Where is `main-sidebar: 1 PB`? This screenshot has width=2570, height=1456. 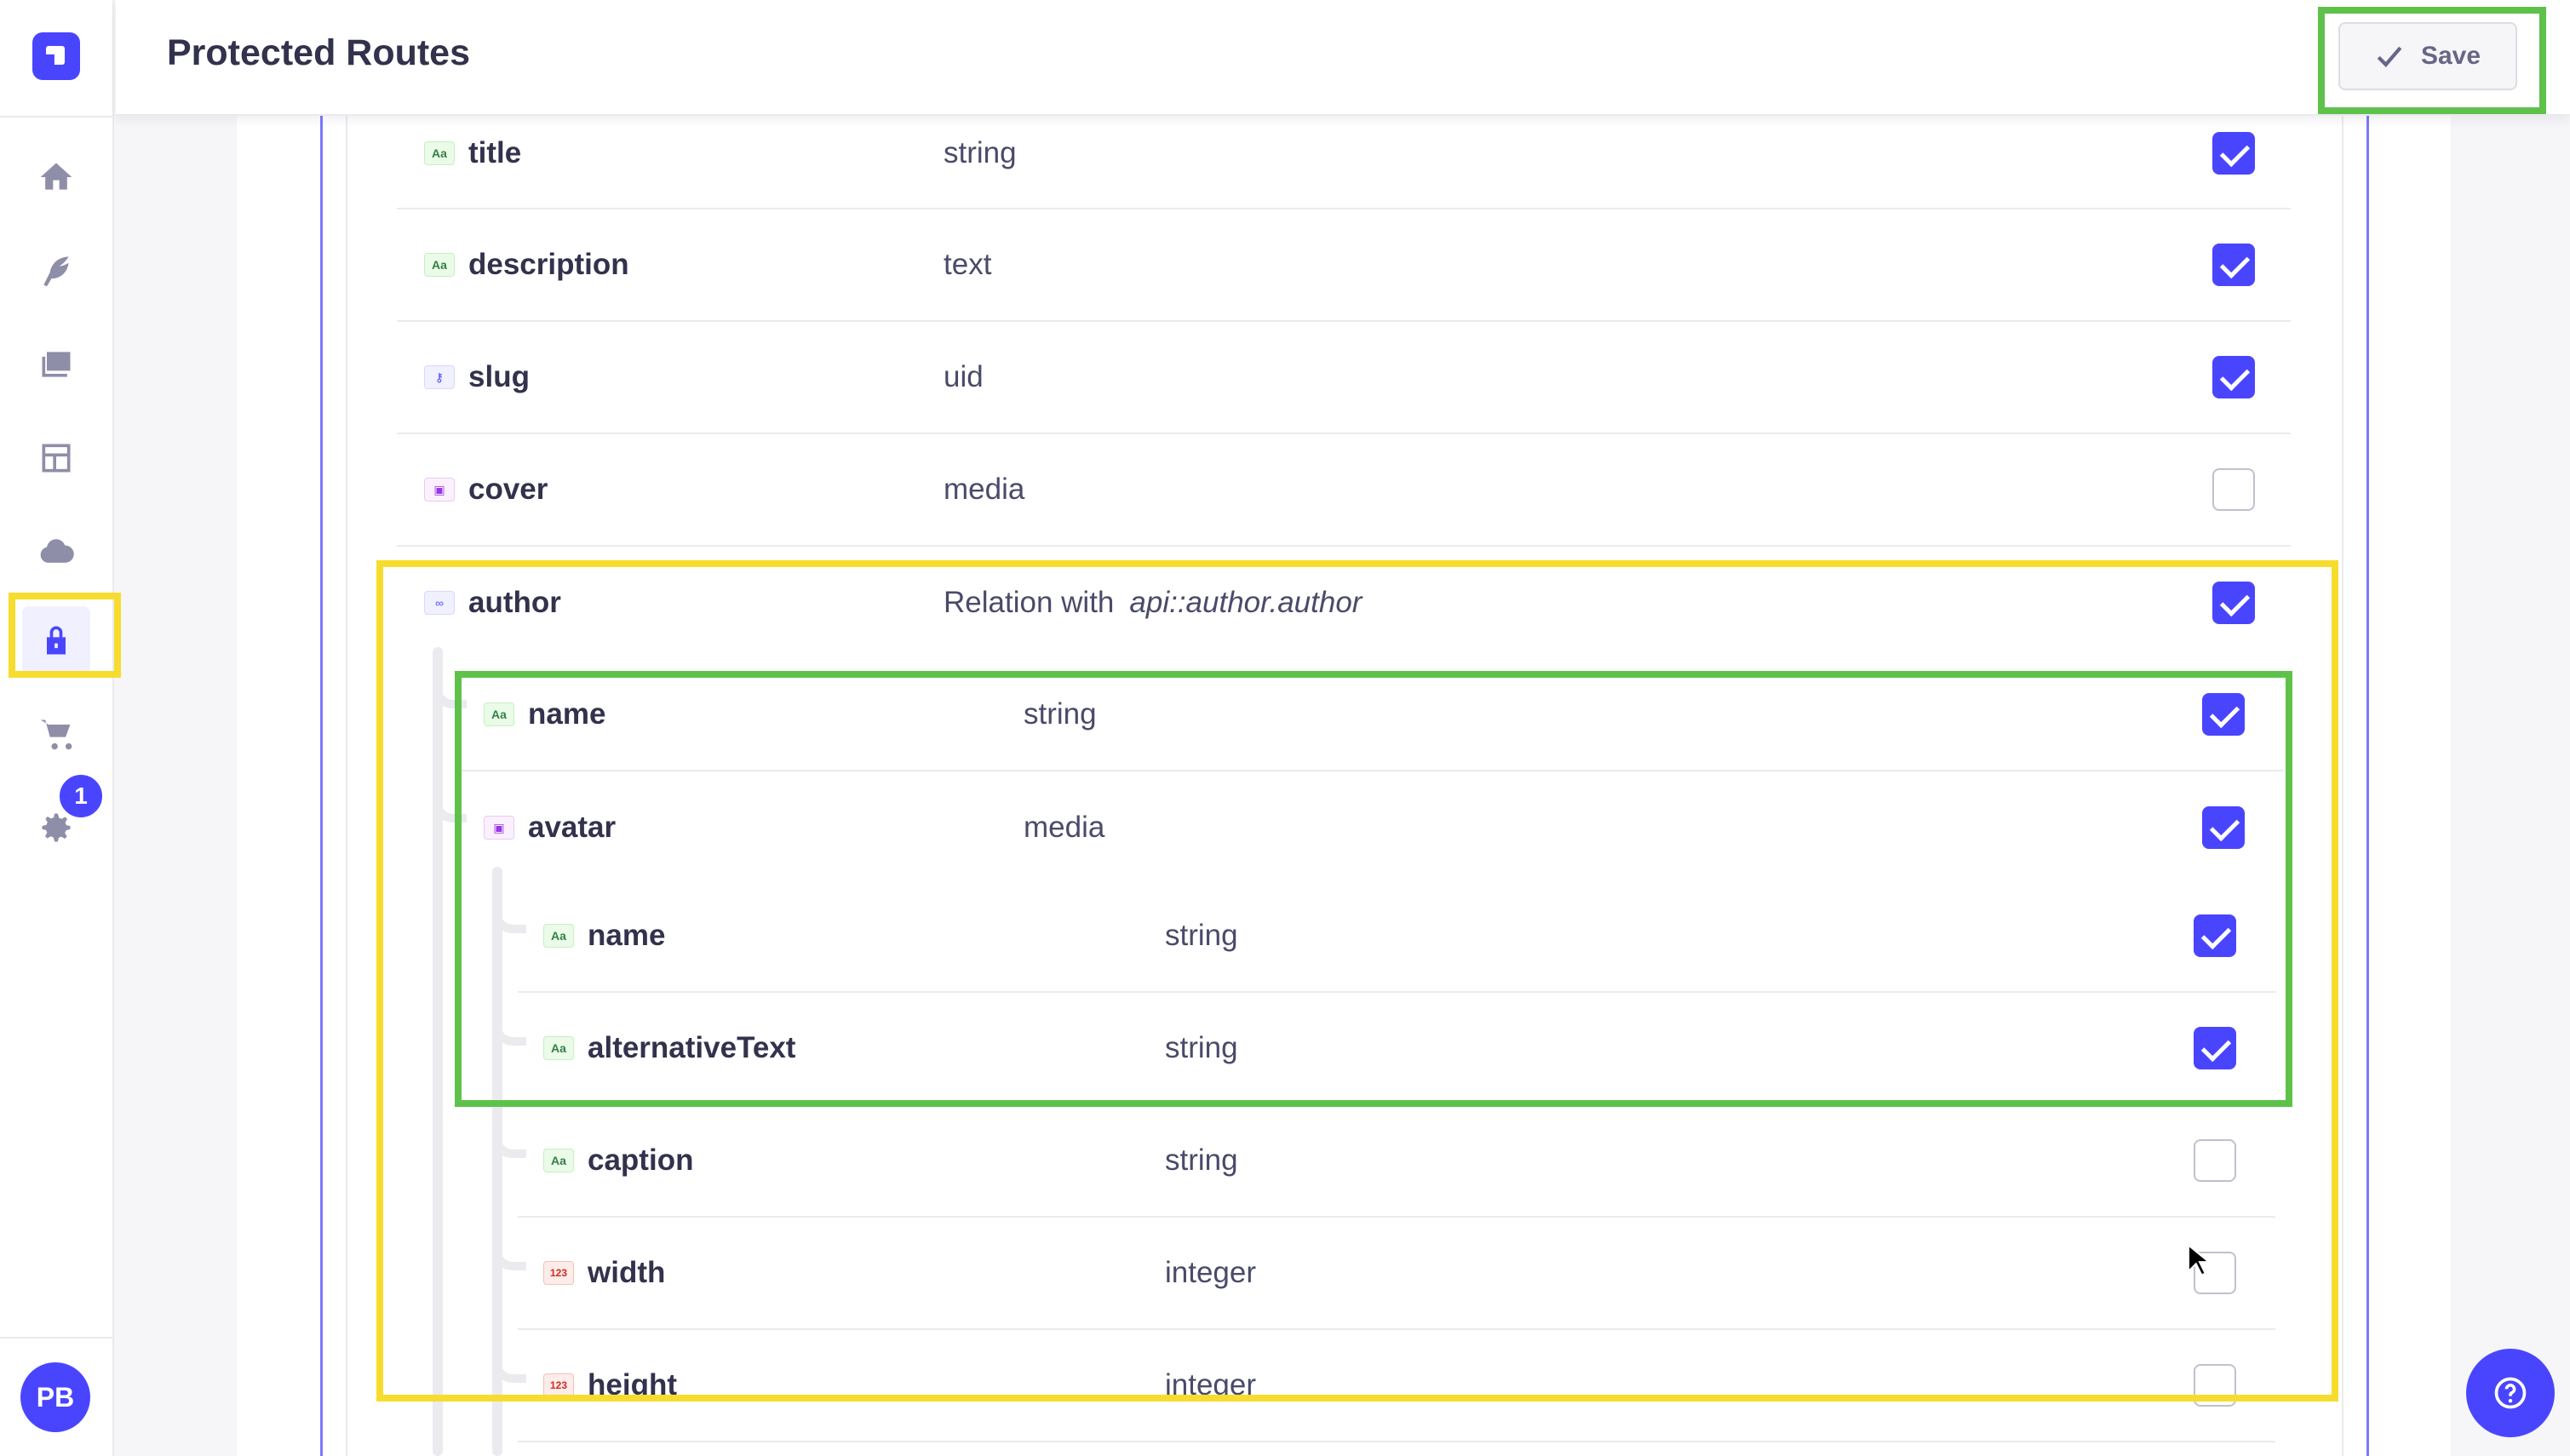
main-sidebar: 1 PB is located at coordinates (57, 728).